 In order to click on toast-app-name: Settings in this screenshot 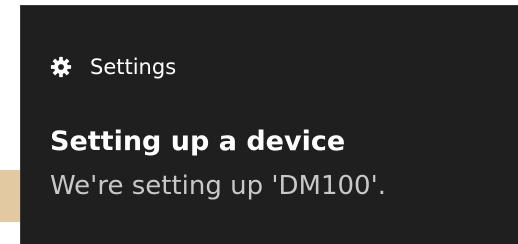, I will do `click(133, 67)`.